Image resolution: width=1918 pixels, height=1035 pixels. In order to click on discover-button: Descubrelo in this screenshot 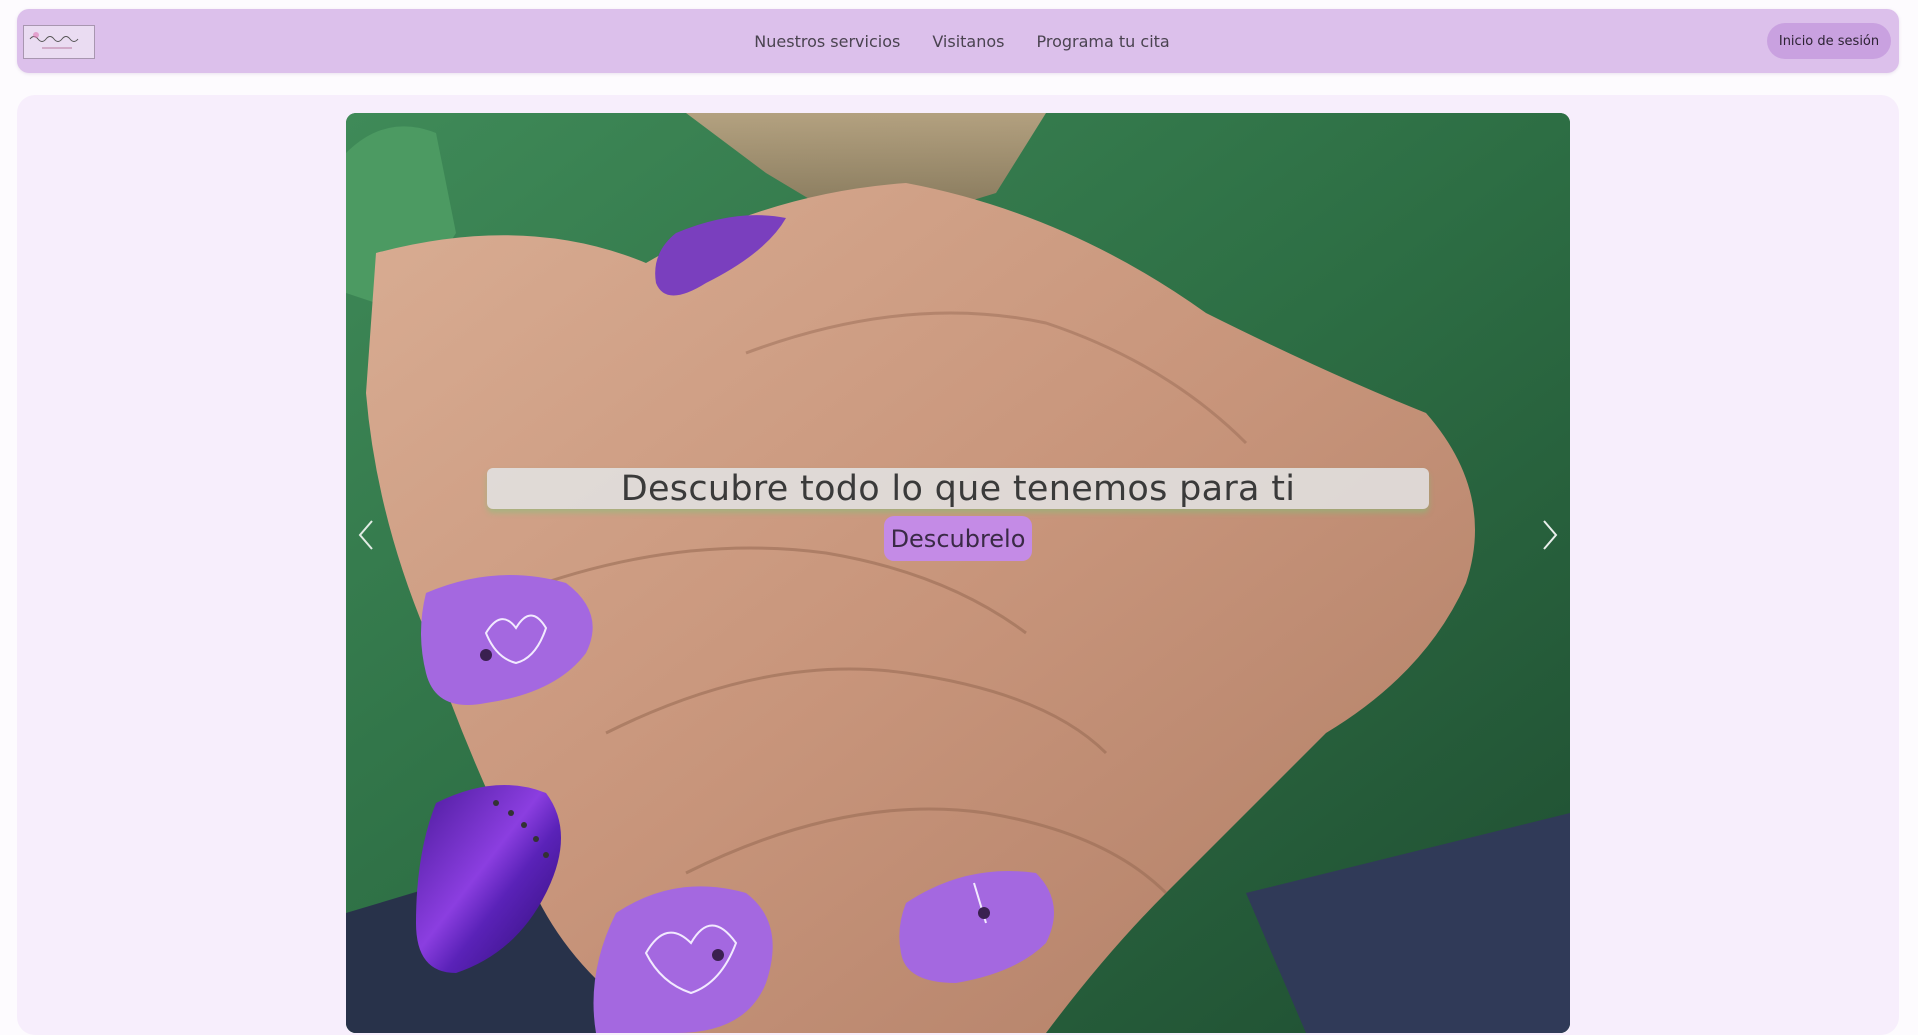, I will do `click(958, 538)`.